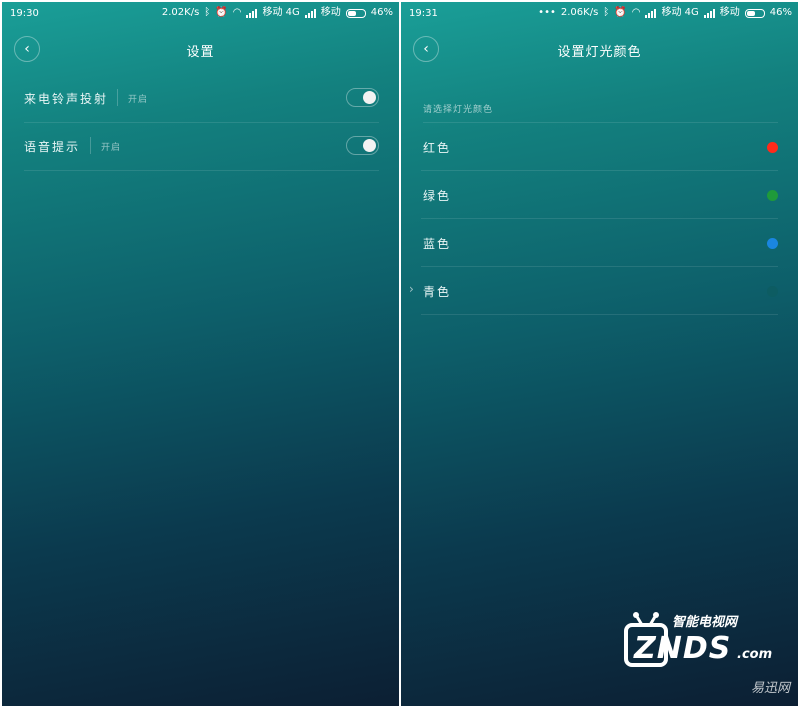  I want to click on header: ‹ 设置灯光颜色, so click(599, 51).